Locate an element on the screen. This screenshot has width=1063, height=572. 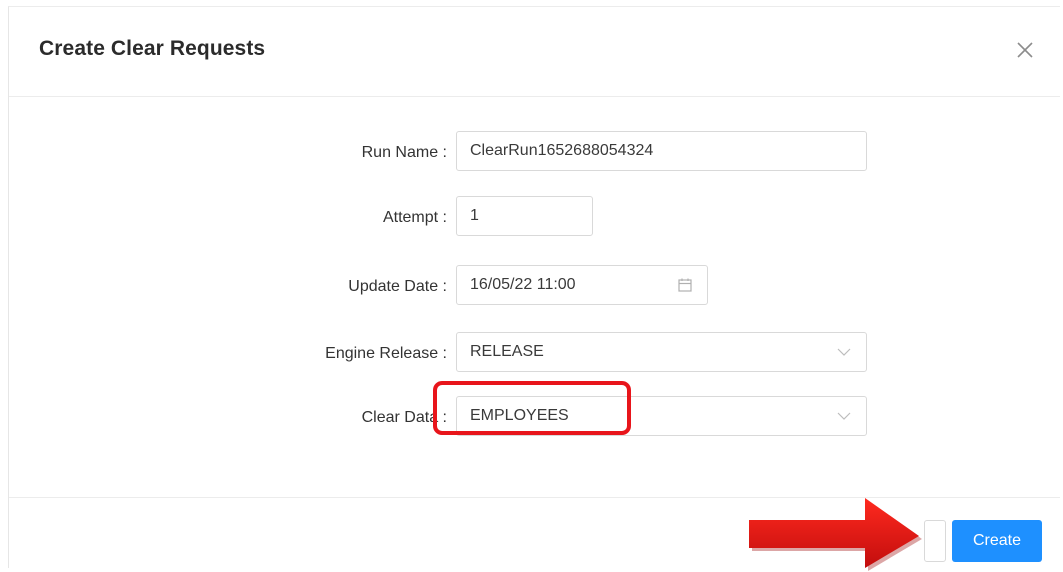
update-date-value: 16/05/22 11:00 is located at coordinates (523, 284).